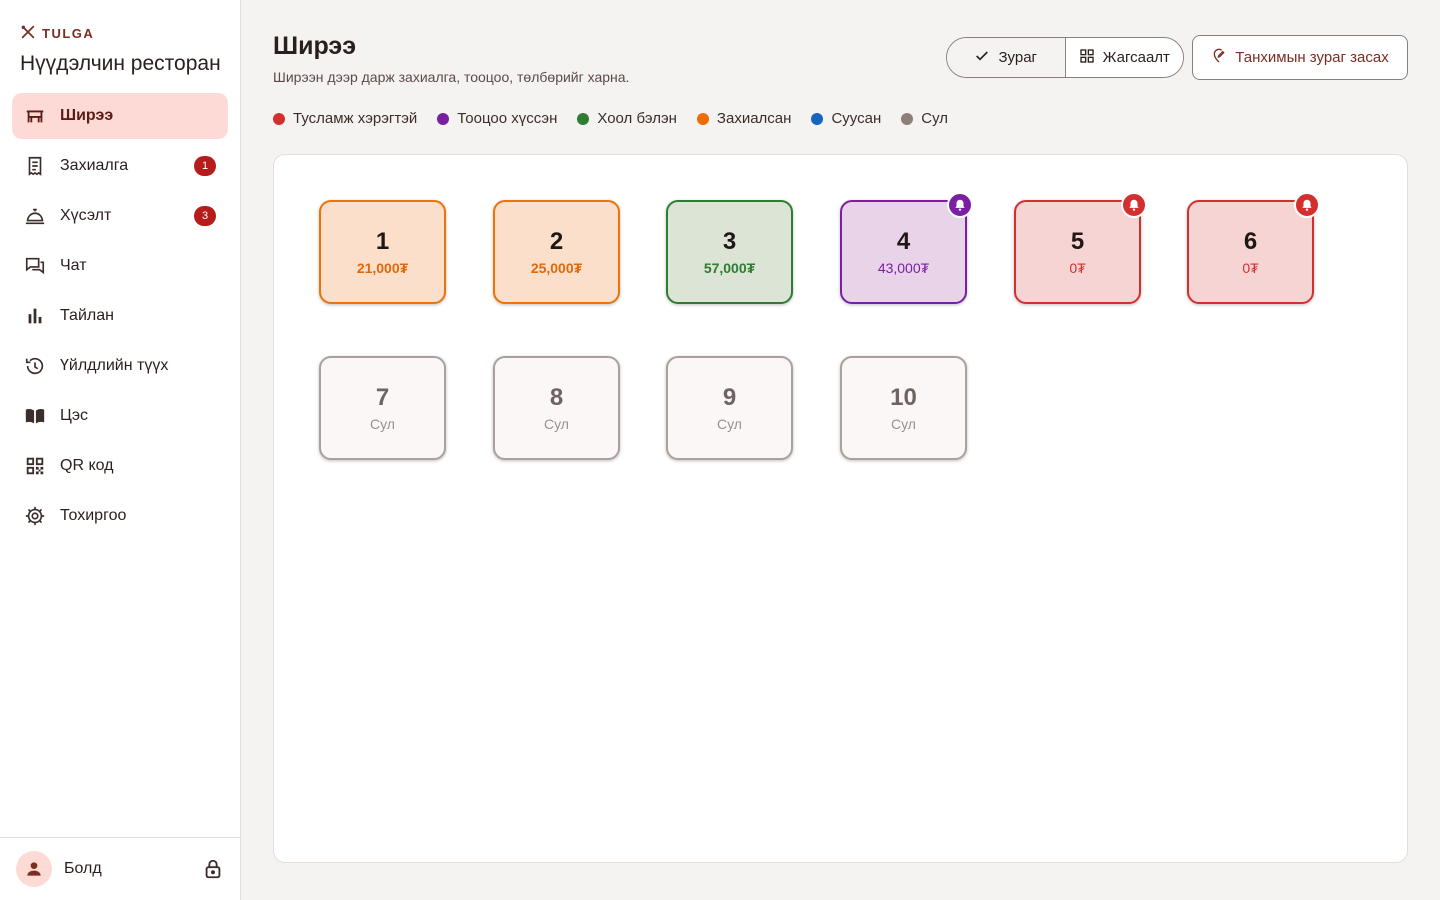  I want to click on cloche-icon, so click(35, 216).